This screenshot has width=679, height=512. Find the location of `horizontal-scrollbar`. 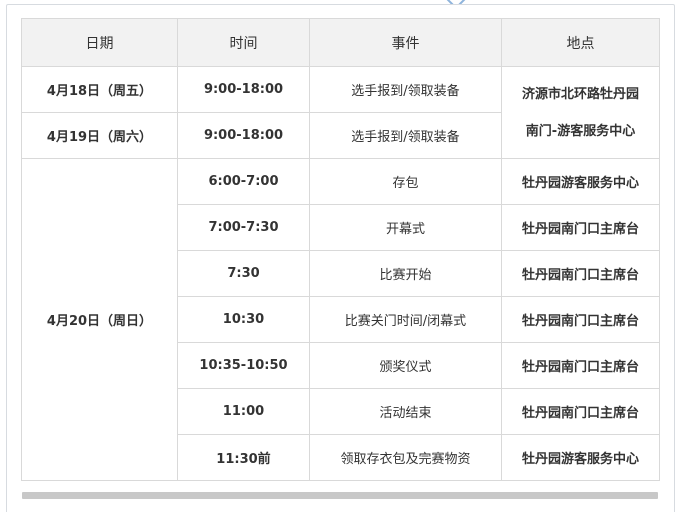

horizontal-scrollbar is located at coordinates (340, 495).